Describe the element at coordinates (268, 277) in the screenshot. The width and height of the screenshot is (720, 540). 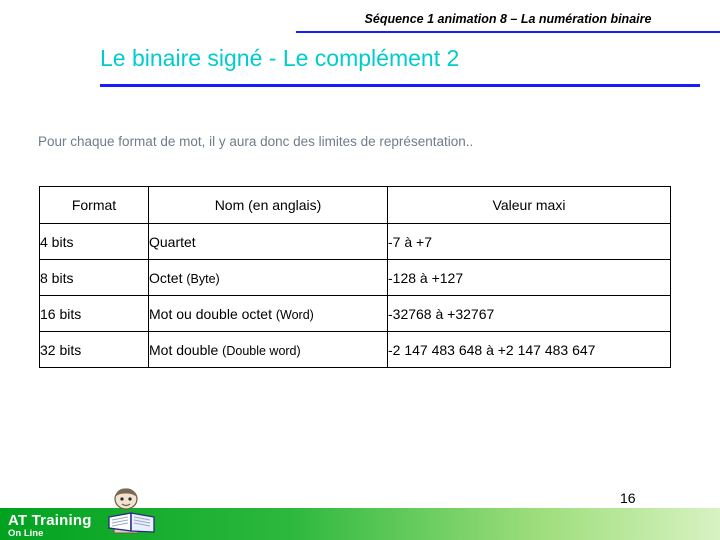
I see `cell-name: Octet (Byte)` at that location.